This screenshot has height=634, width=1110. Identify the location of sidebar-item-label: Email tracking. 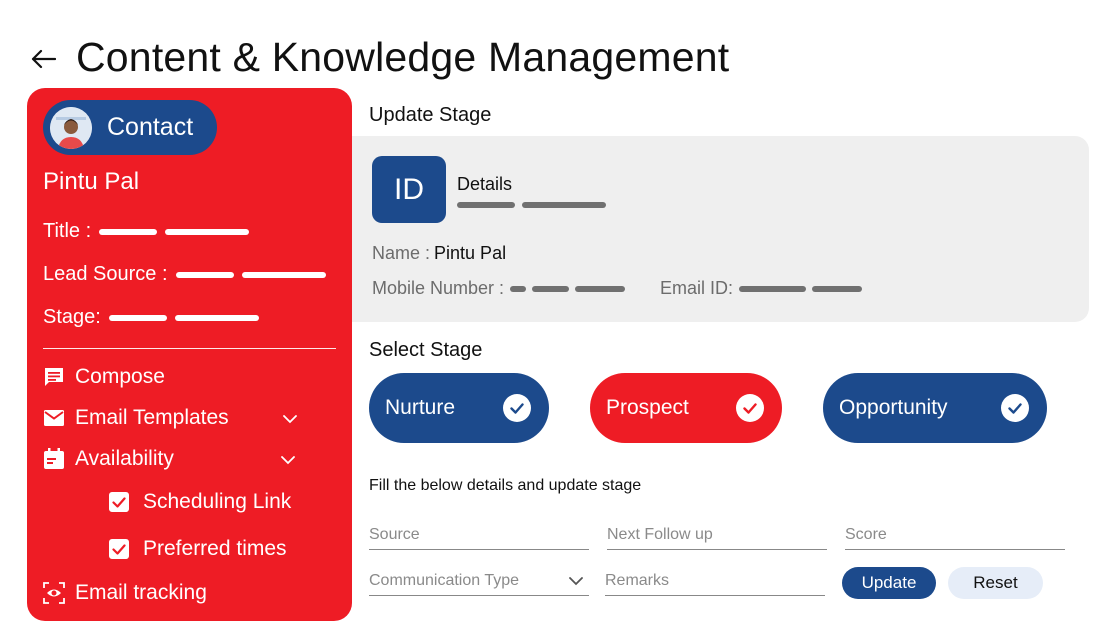
(141, 592).